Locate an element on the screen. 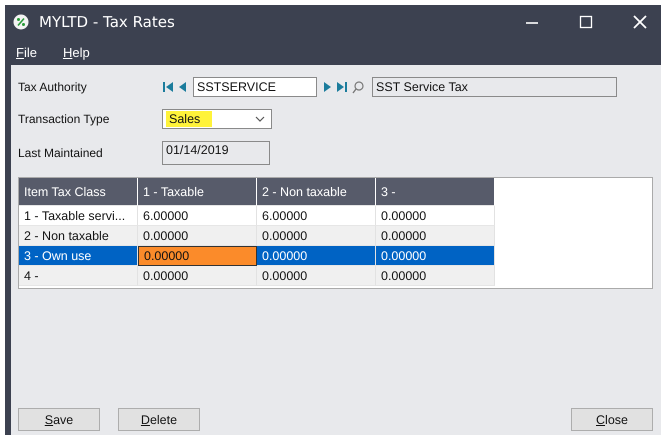  table-cell: 3 - Own use is located at coordinates (78, 256).